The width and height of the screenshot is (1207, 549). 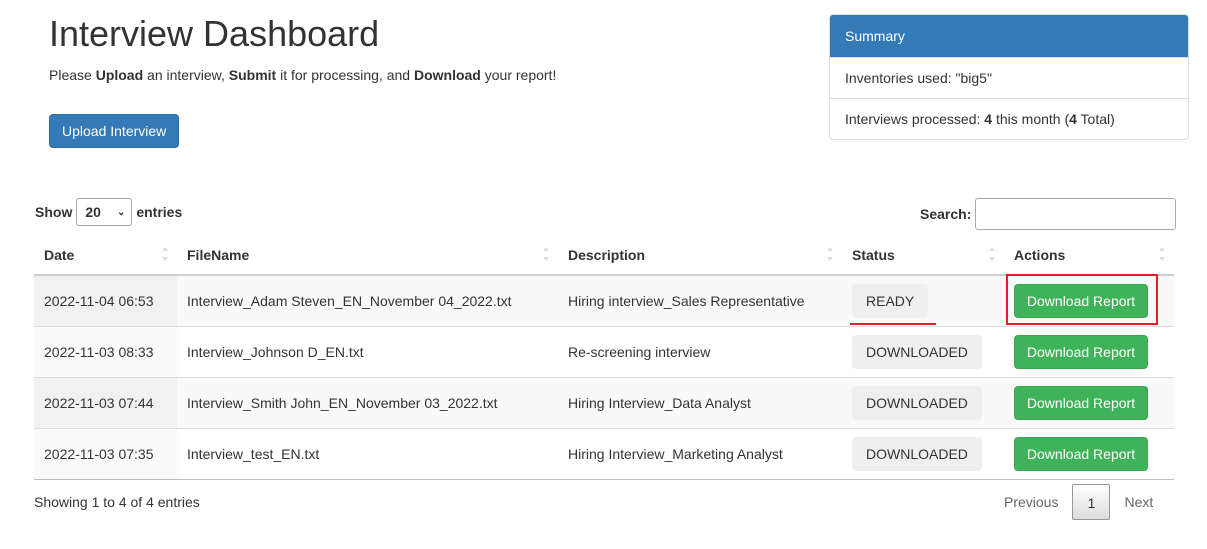 What do you see at coordinates (893, 304) in the screenshot?
I see `status-badge: READY` at bounding box center [893, 304].